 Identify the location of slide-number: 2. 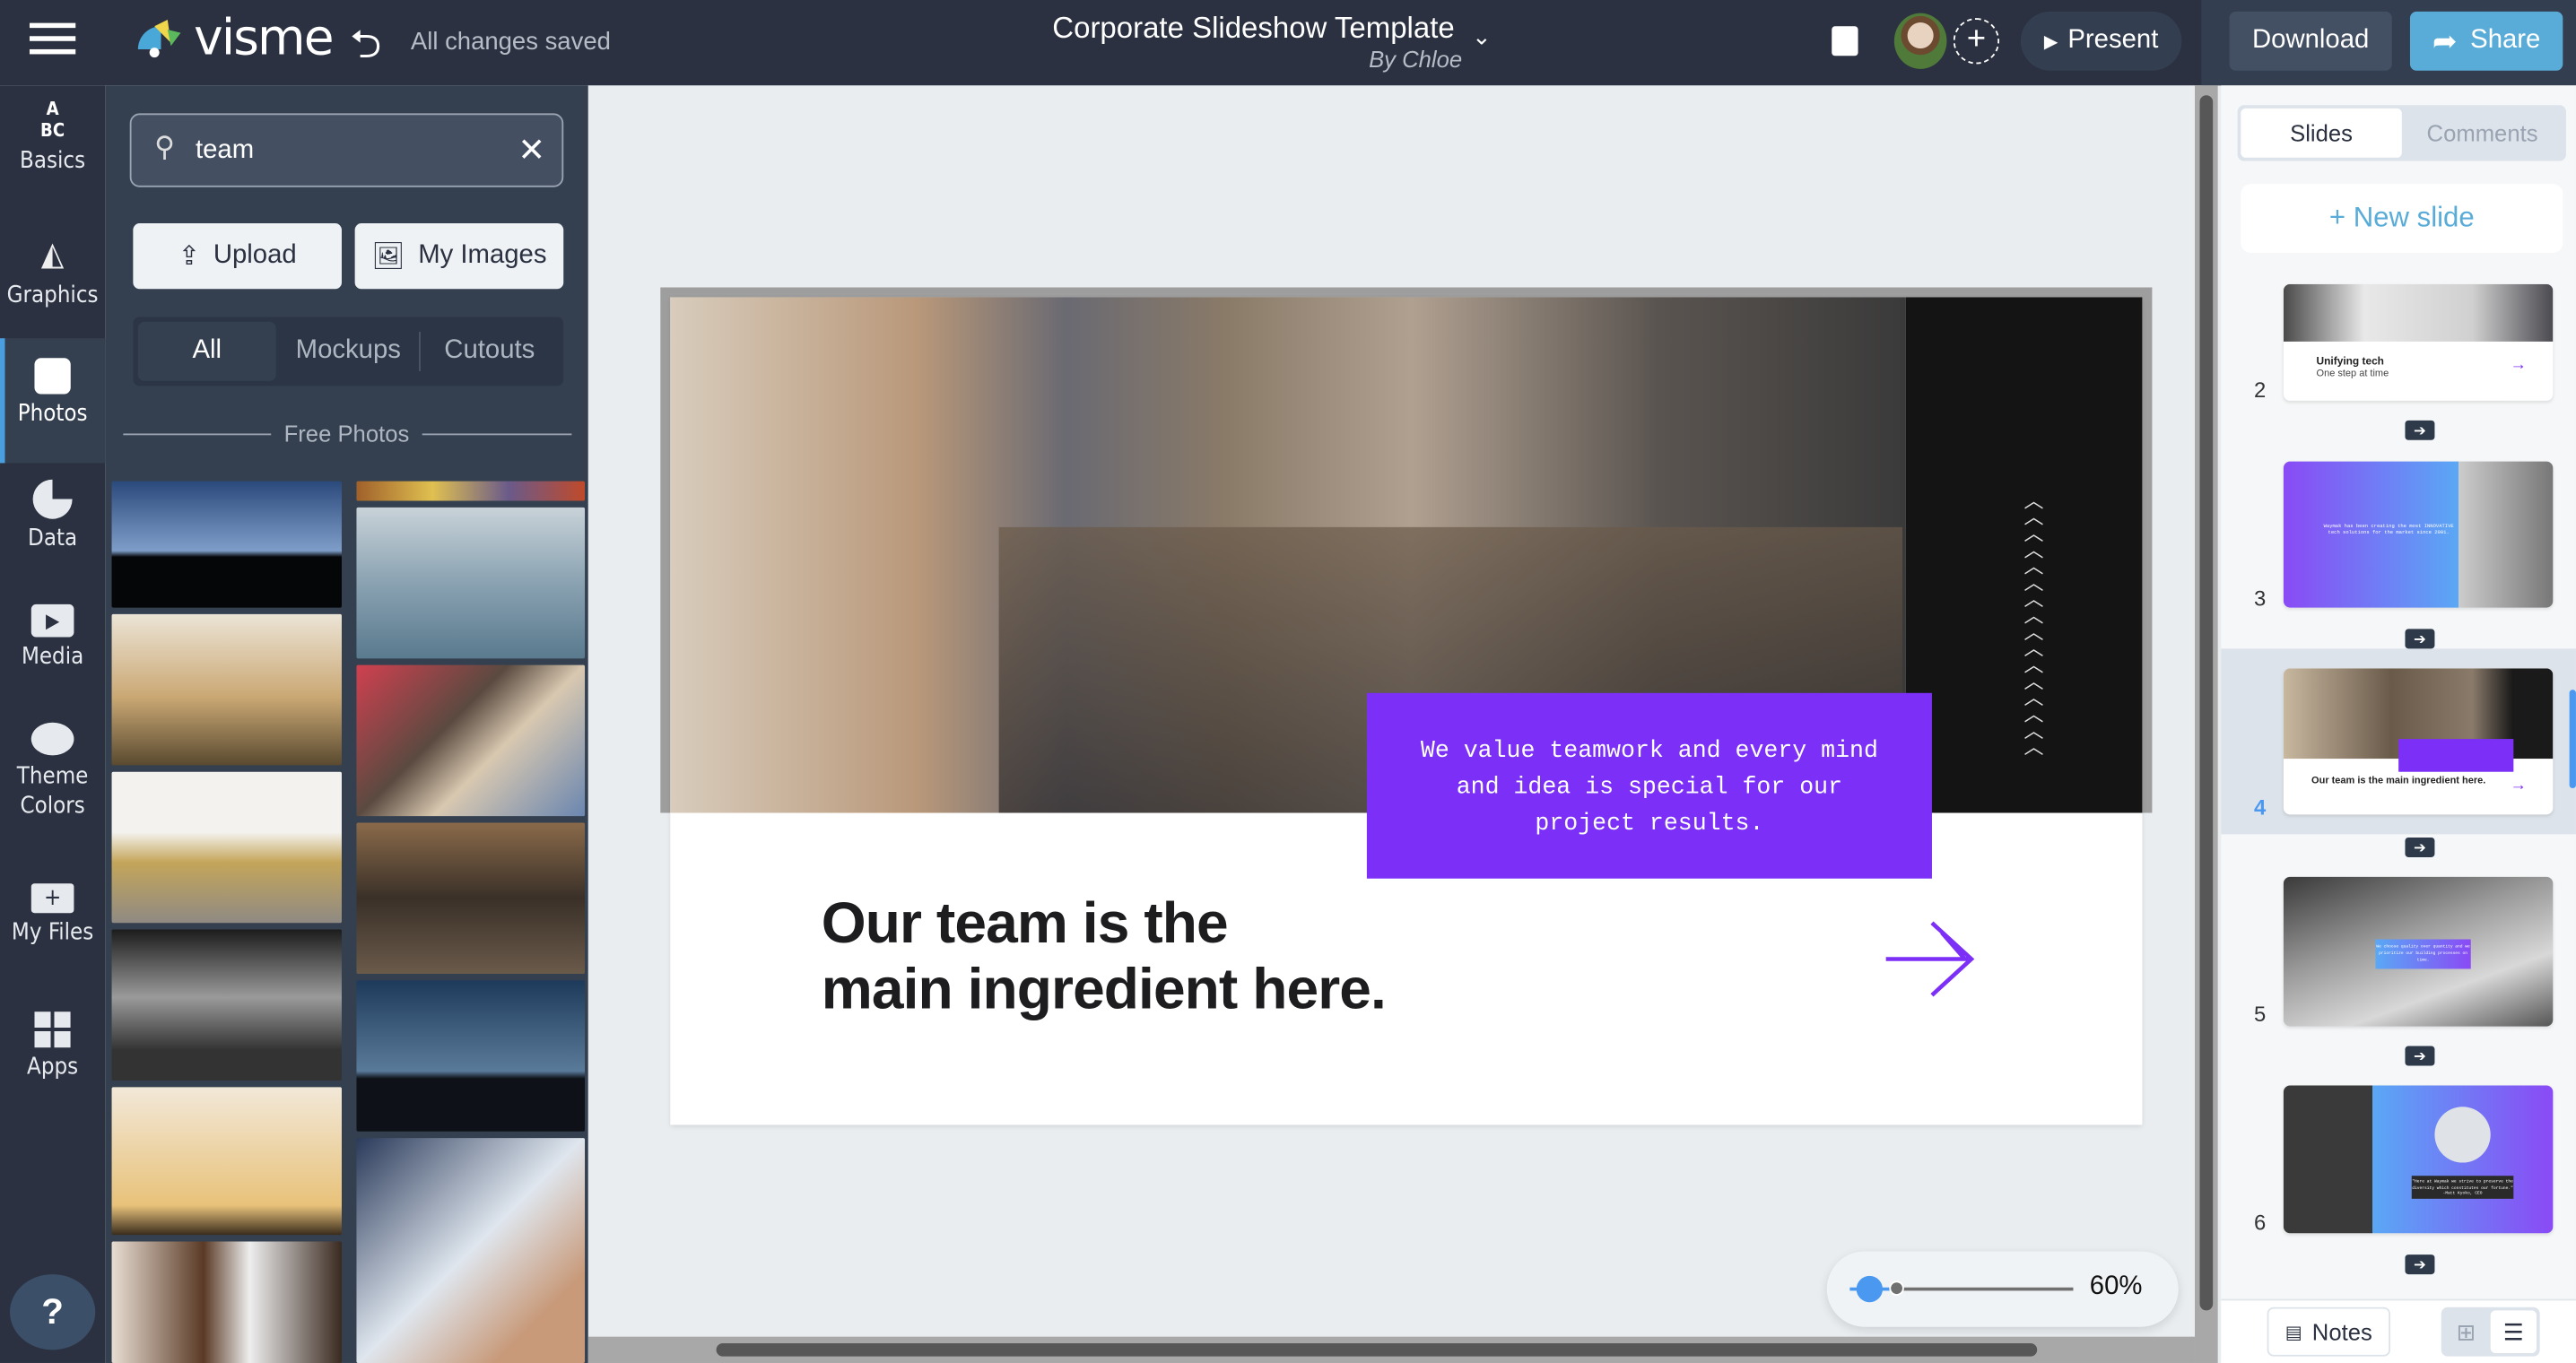
(2260, 390).